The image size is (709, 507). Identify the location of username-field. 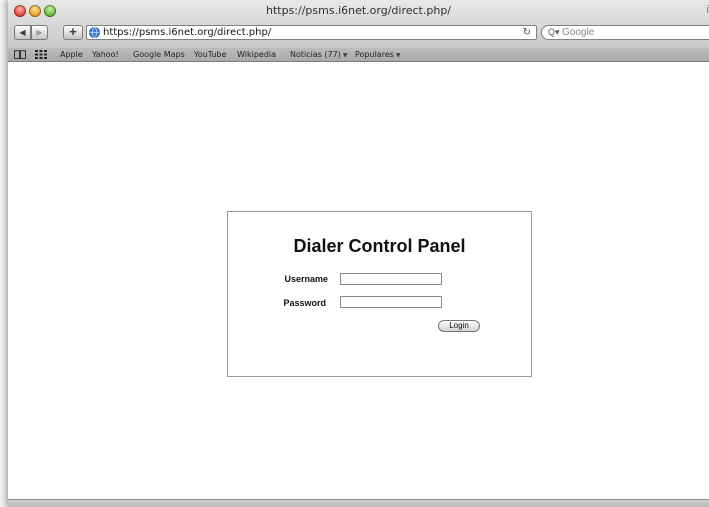
(391, 279).